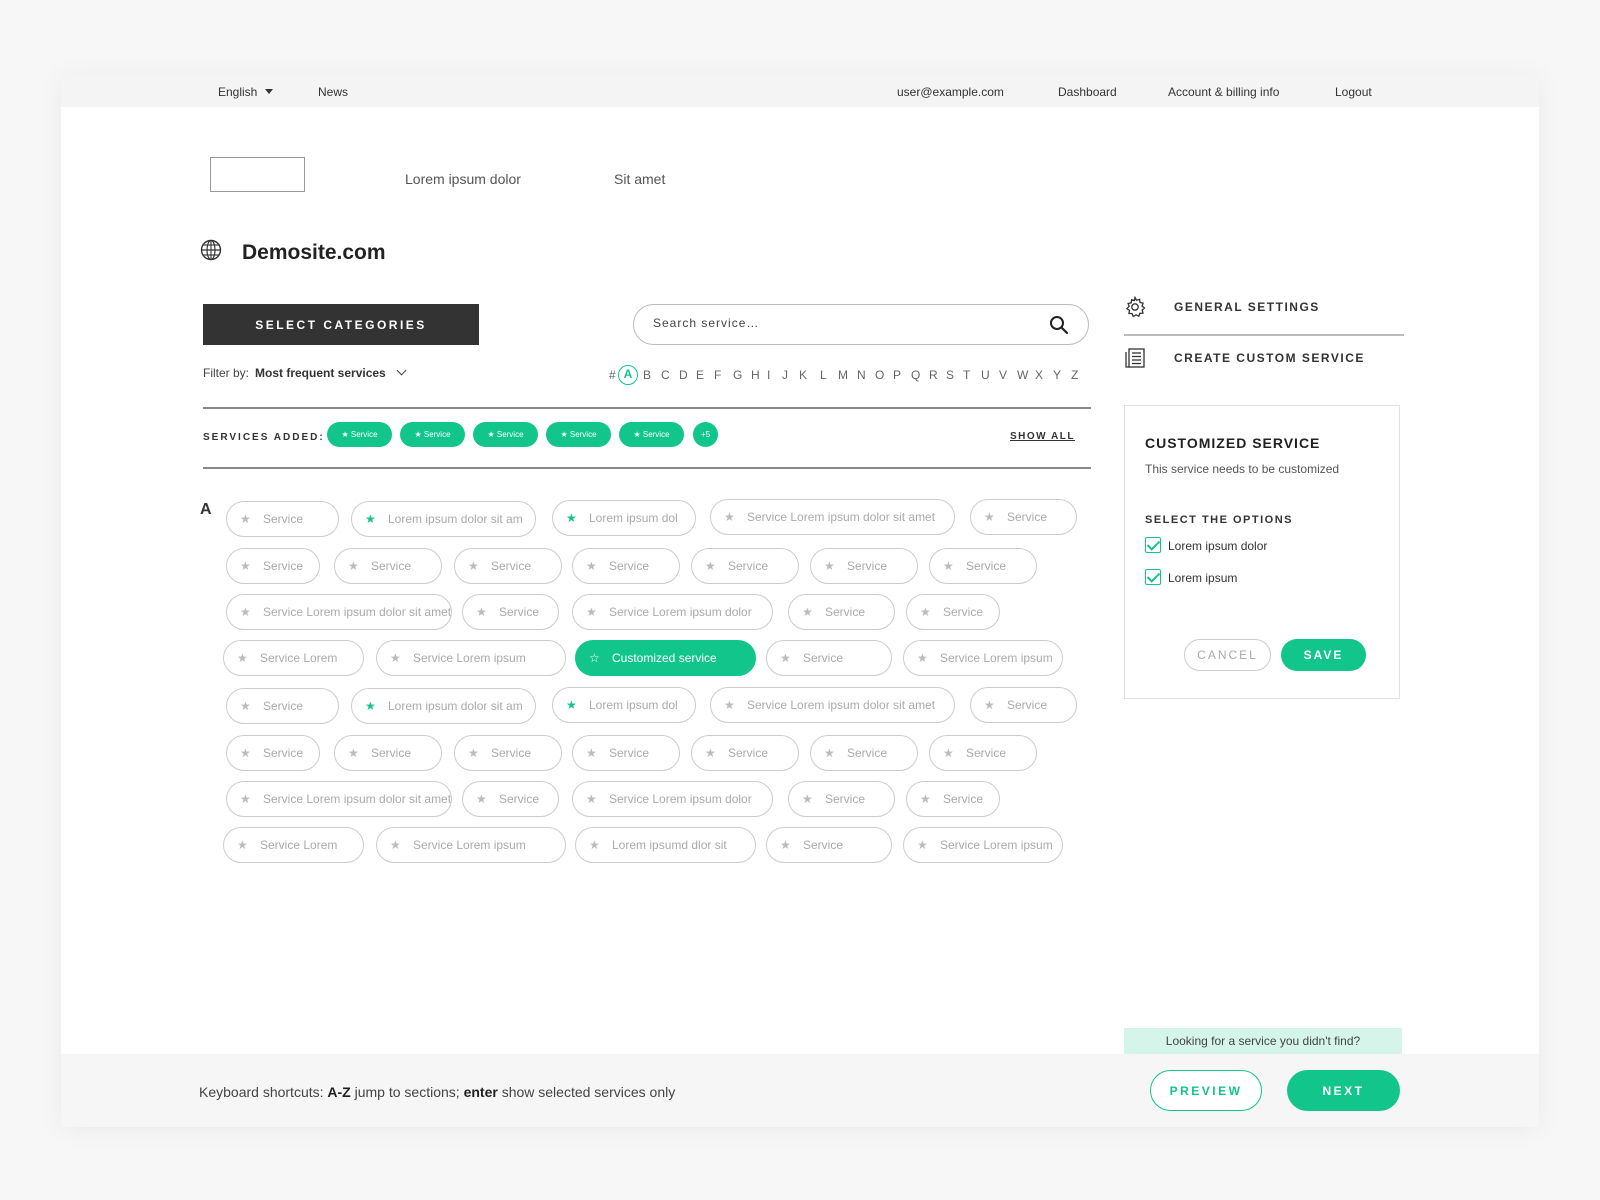 The height and width of the screenshot is (1200, 1600). I want to click on preview-button: PREVIEW, so click(1206, 1090).